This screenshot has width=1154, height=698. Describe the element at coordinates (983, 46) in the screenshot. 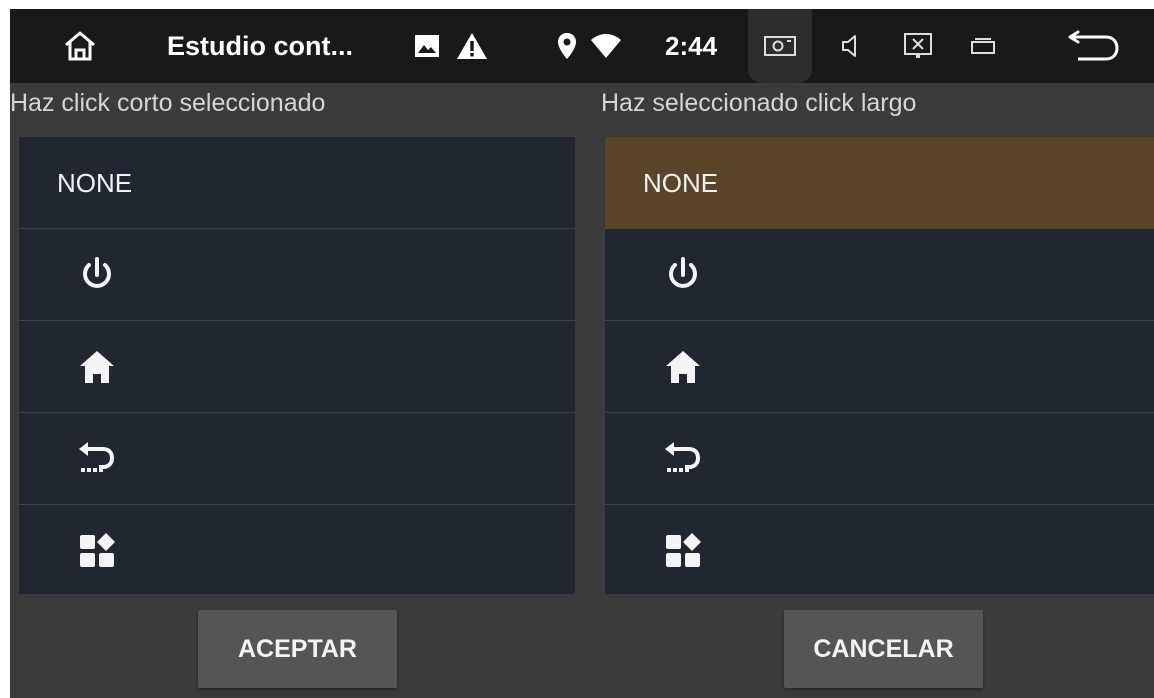

I see `recents-icon` at that location.